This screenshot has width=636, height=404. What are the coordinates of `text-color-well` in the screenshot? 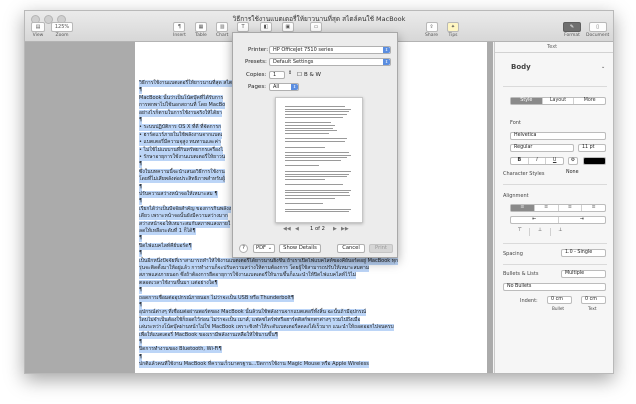 It's located at (594, 161).